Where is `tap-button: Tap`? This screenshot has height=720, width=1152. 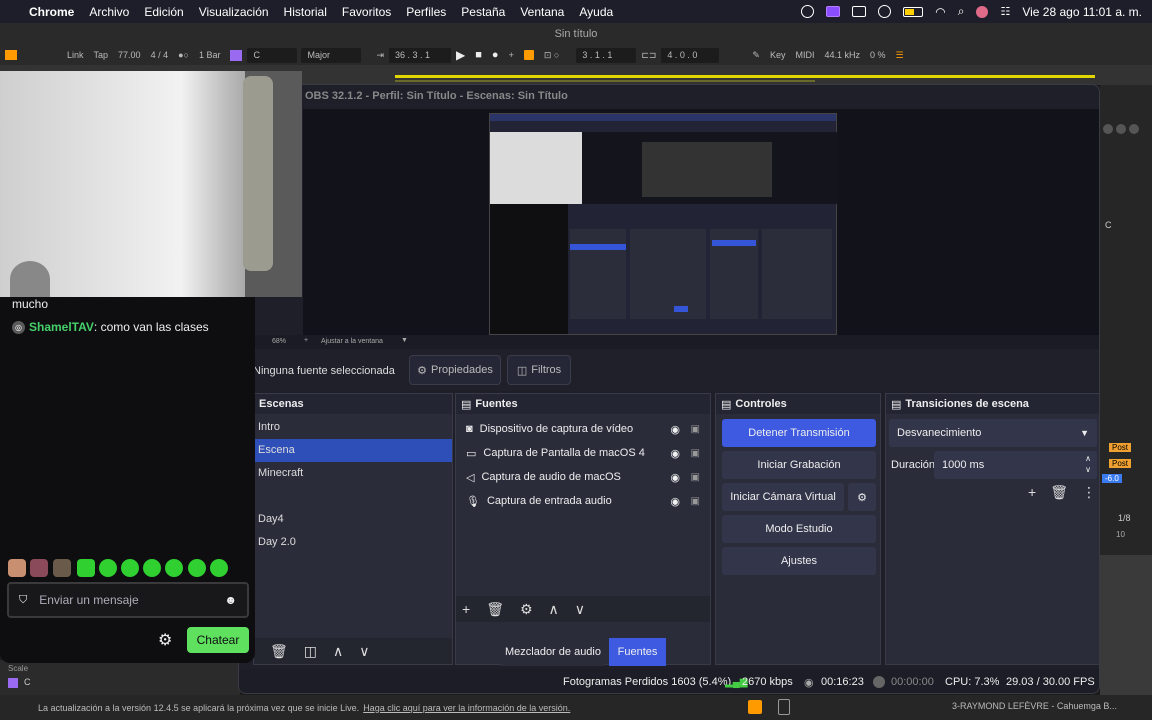
tap-button: Tap is located at coordinates (101, 55).